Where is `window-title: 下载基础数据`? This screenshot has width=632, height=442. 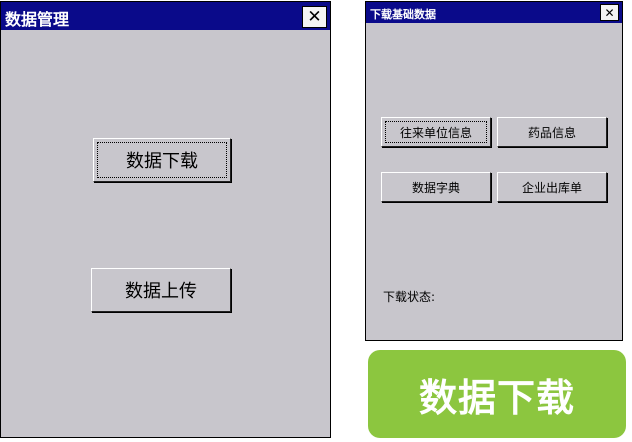
window-title: 下载基础数据 is located at coordinates (403, 14).